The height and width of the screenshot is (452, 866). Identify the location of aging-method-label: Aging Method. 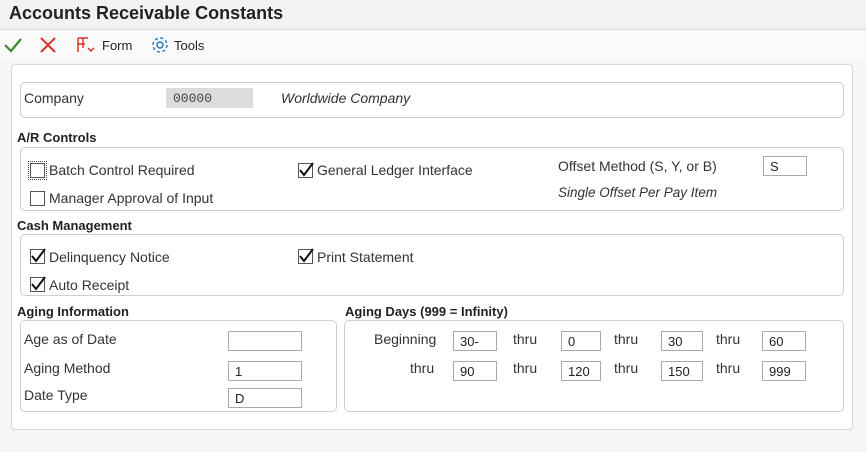
(67, 368).